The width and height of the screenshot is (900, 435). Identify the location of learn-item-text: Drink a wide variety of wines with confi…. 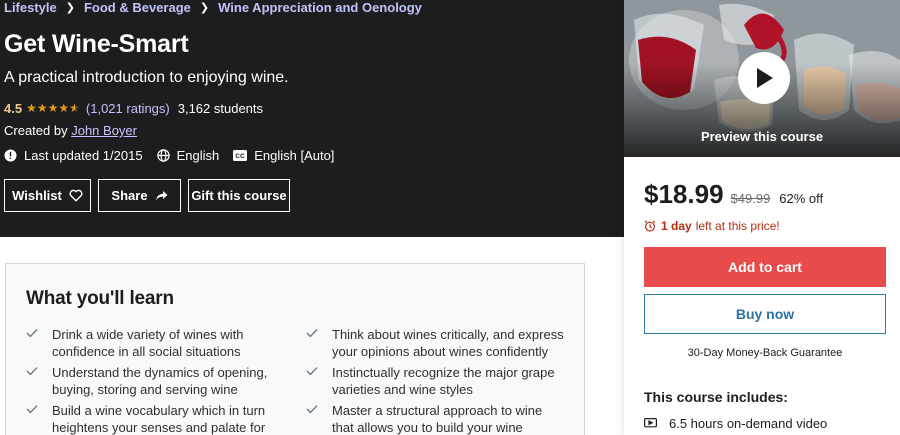
(148, 343).